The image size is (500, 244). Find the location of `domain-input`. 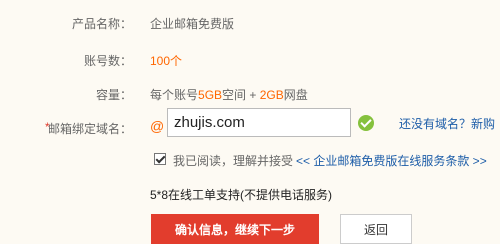

domain-input is located at coordinates (259, 122).